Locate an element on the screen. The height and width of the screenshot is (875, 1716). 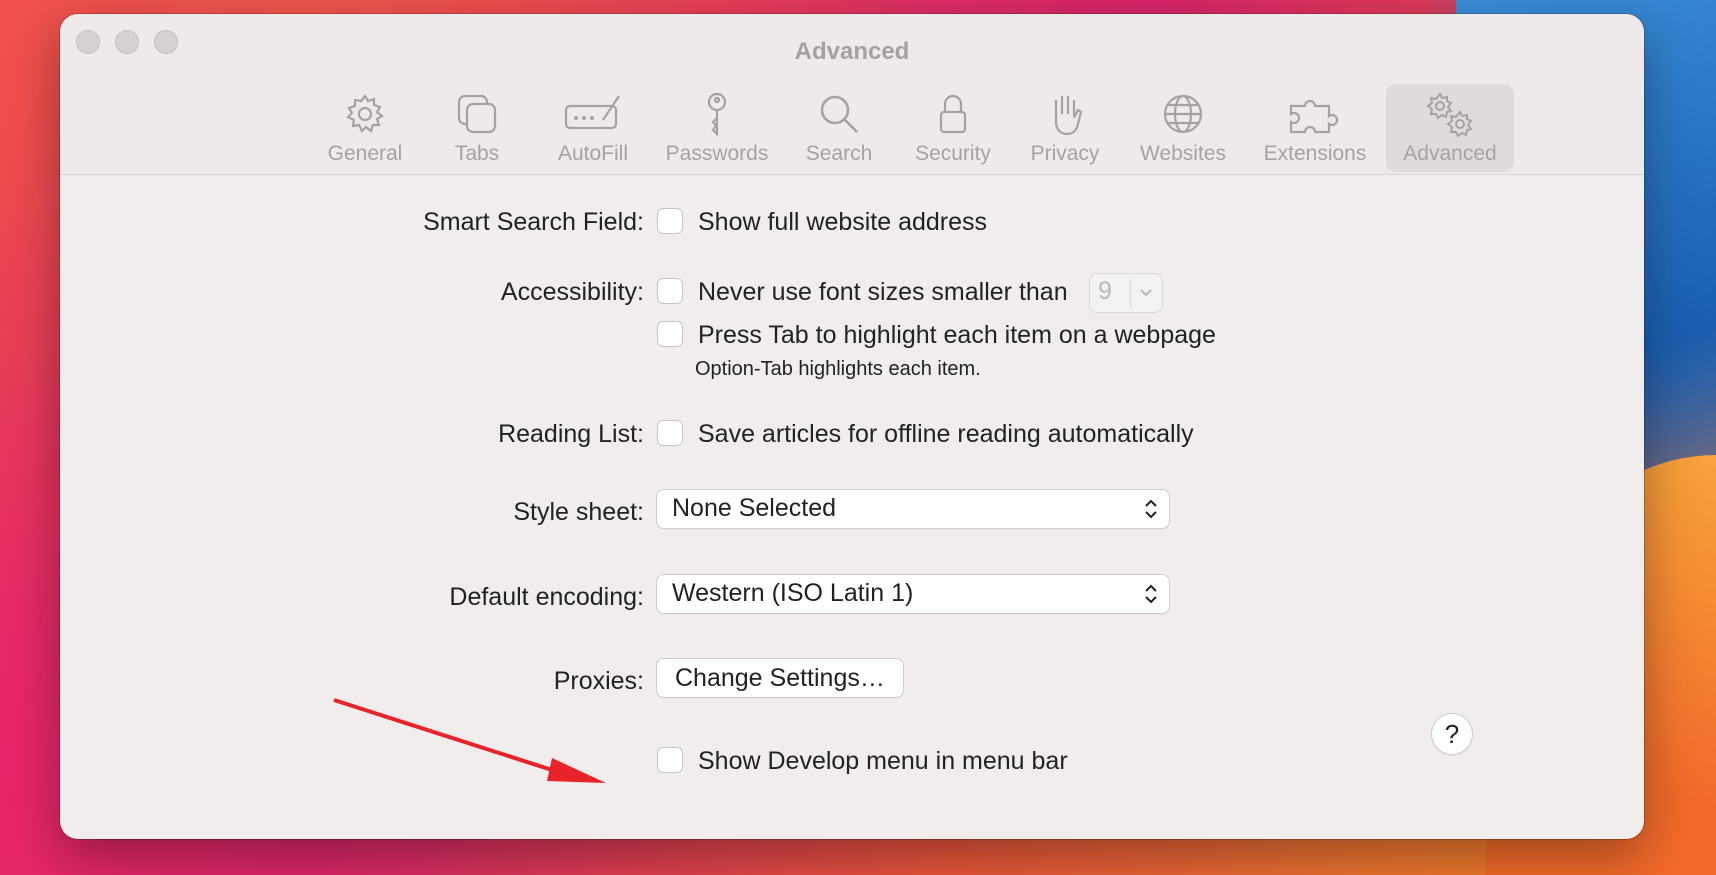
help-button: ? is located at coordinates (1452, 734).